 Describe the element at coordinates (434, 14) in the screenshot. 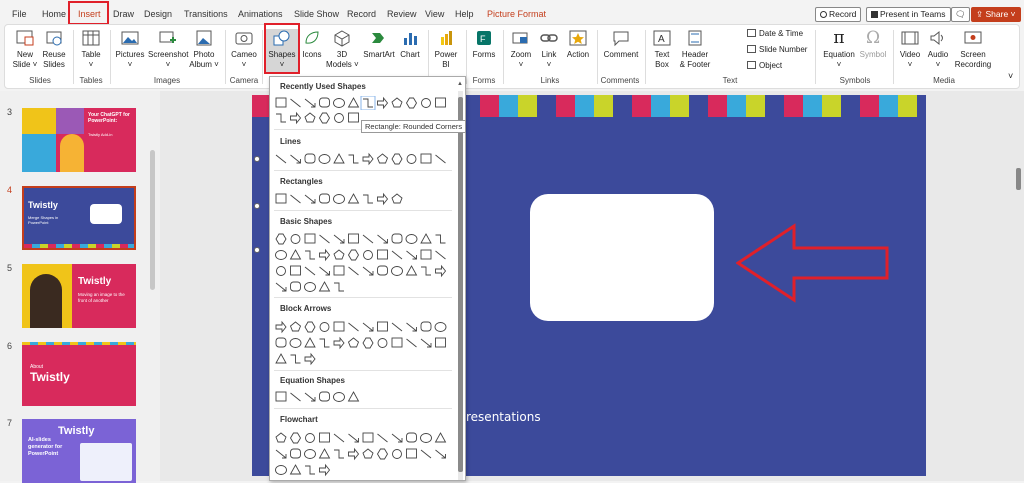

I see `tab-view: View` at that location.